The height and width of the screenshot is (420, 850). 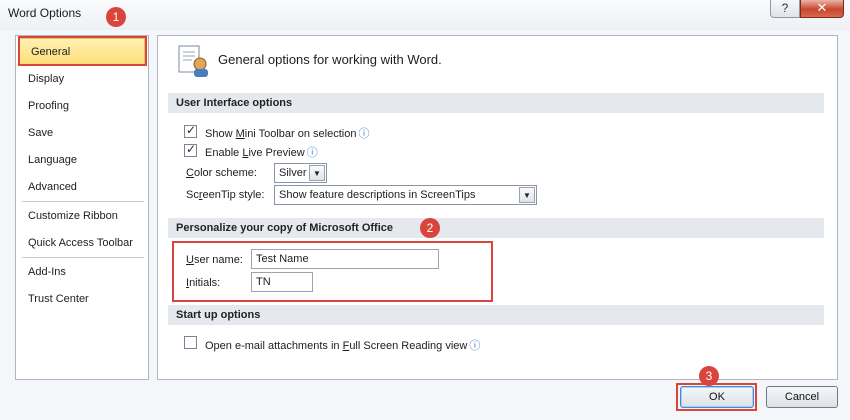 What do you see at coordinates (48, 106) in the screenshot?
I see `sidebar-item-proofing: Proofing` at bounding box center [48, 106].